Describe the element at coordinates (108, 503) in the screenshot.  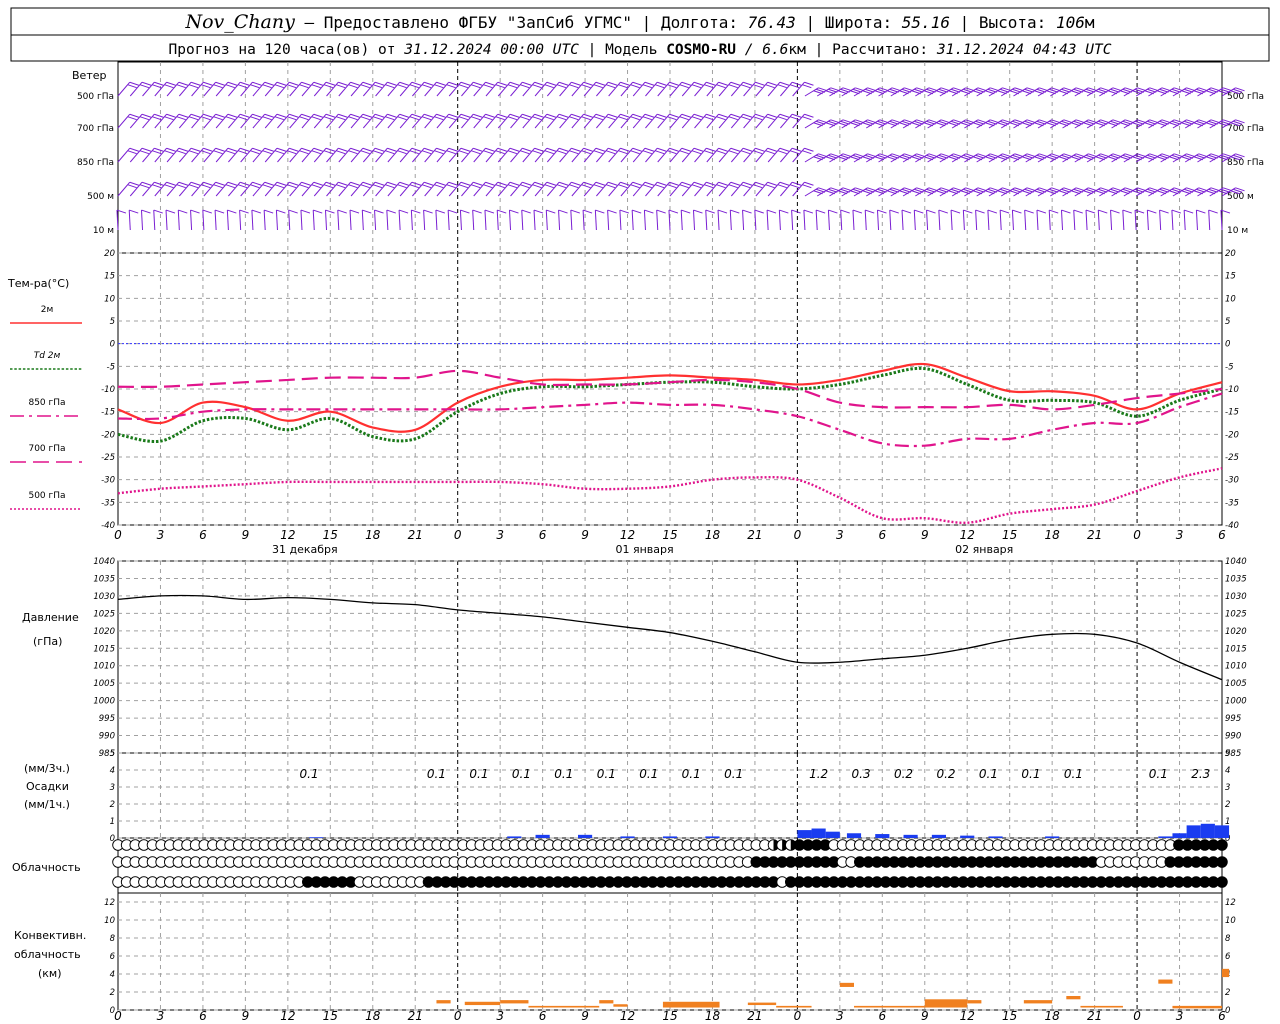
I see `temp-tick-left: -35` at that location.